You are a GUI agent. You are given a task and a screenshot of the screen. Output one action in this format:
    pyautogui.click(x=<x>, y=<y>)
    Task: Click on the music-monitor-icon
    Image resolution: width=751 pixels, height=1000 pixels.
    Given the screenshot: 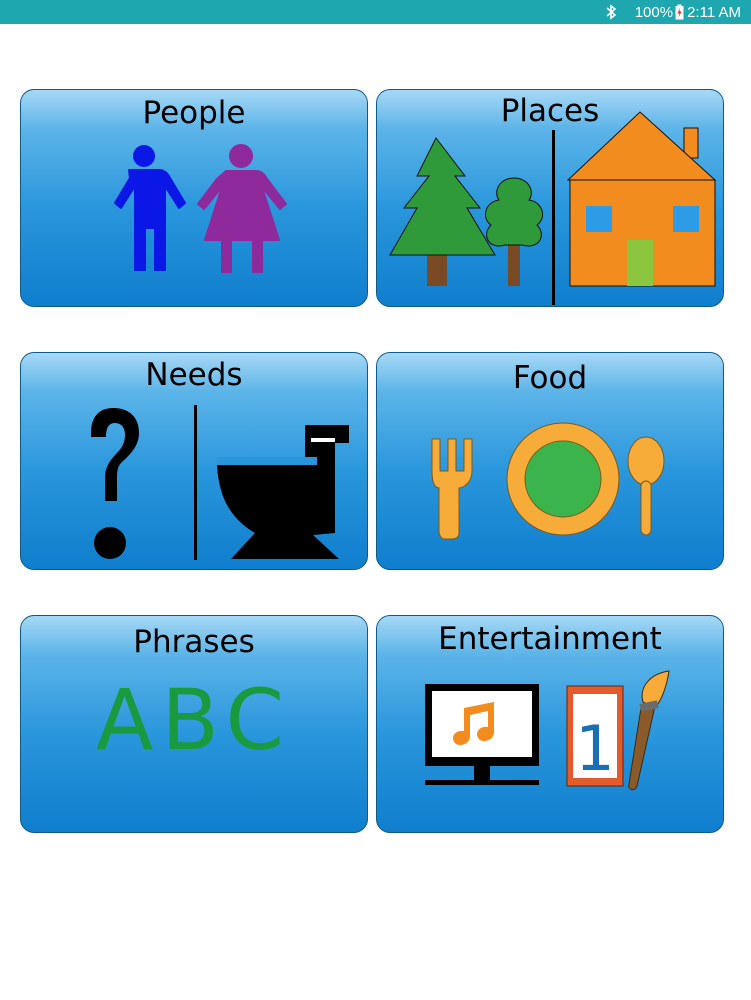 What is the action you would take?
    pyautogui.click(x=482, y=734)
    